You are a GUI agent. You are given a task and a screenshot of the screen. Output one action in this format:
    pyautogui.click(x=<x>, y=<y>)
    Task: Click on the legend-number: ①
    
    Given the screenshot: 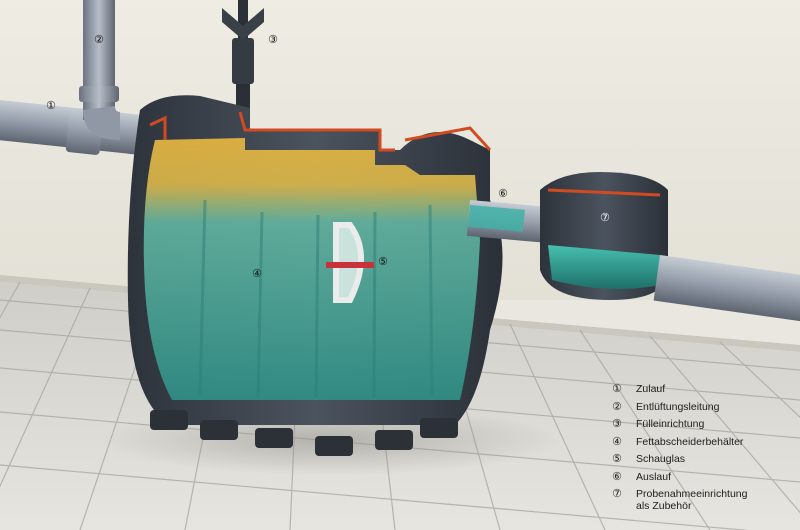 What is the action you would take?
    pyautogui.click(x=617, y=388)
    